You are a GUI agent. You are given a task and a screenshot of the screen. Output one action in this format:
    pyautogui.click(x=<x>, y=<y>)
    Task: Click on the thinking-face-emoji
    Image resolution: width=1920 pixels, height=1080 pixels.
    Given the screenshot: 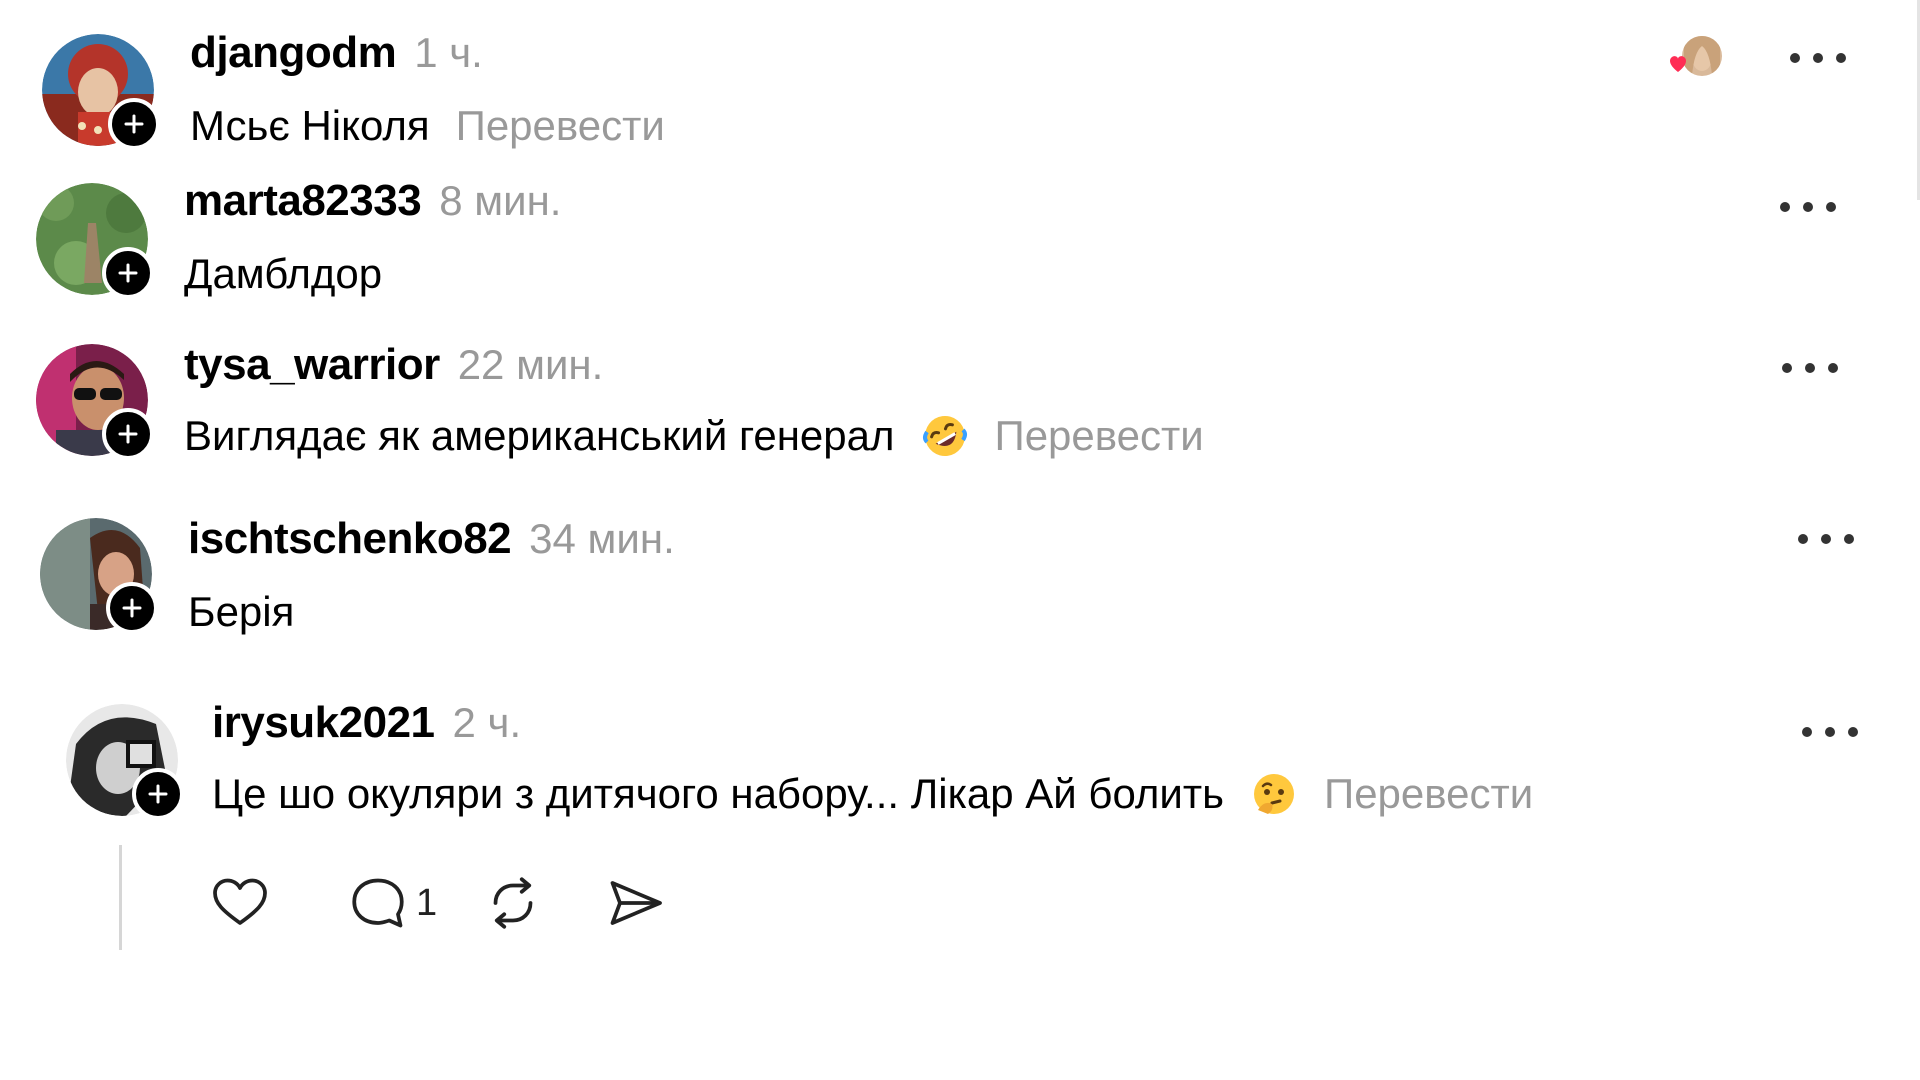 What is the action you would take?
    pyautogui.click(x=1274, y=794)
    